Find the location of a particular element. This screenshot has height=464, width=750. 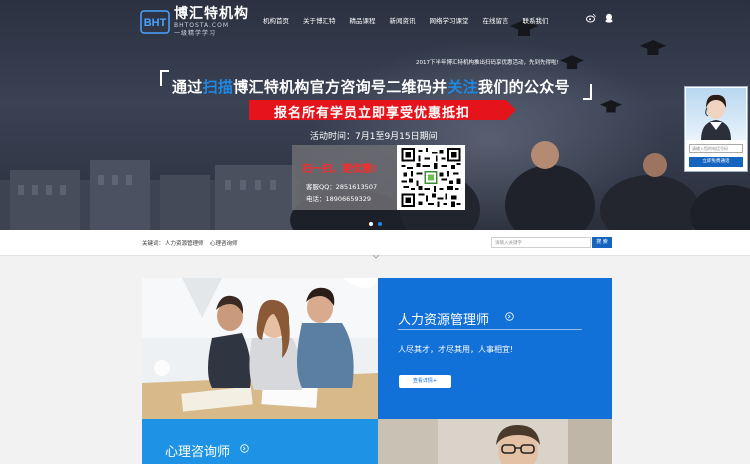

agent-photo-graphic is located at coordinates (716, 117).